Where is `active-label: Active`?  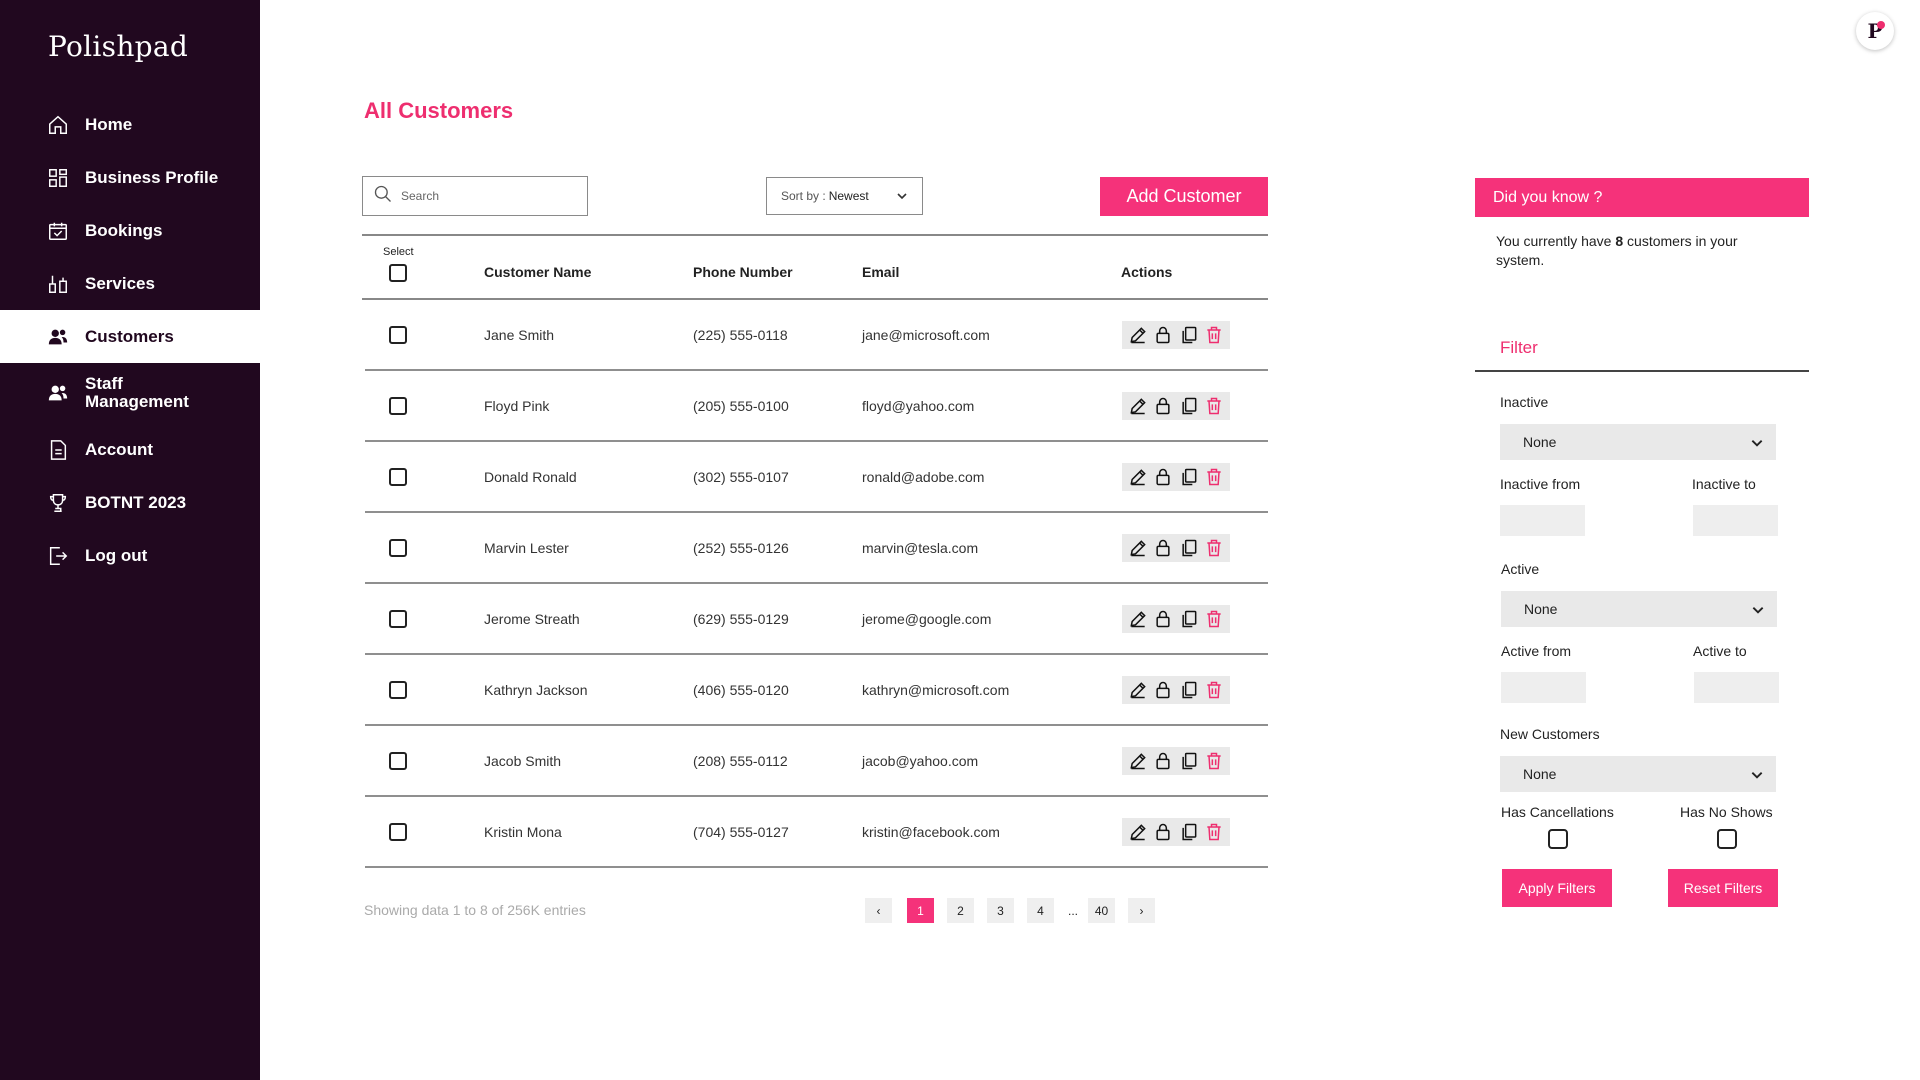
active-label: Active is located at coordinates (1520, 569).